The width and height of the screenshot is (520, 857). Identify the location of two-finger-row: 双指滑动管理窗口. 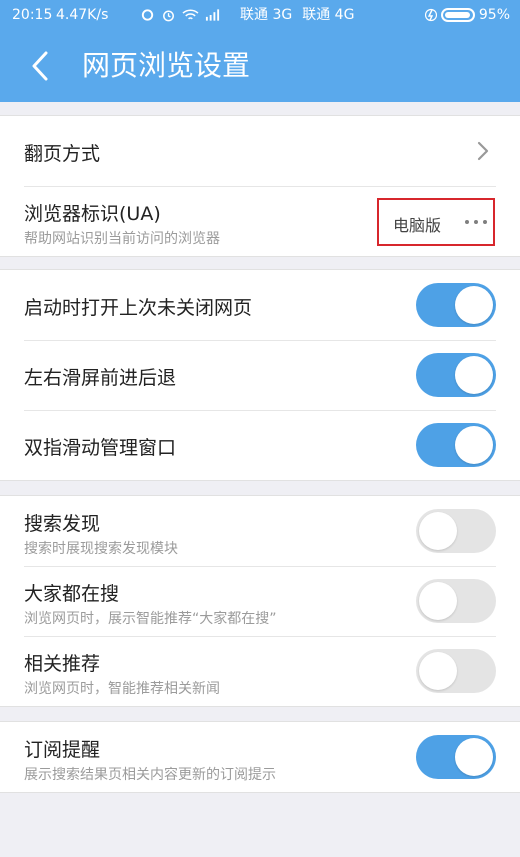
(260, 445).